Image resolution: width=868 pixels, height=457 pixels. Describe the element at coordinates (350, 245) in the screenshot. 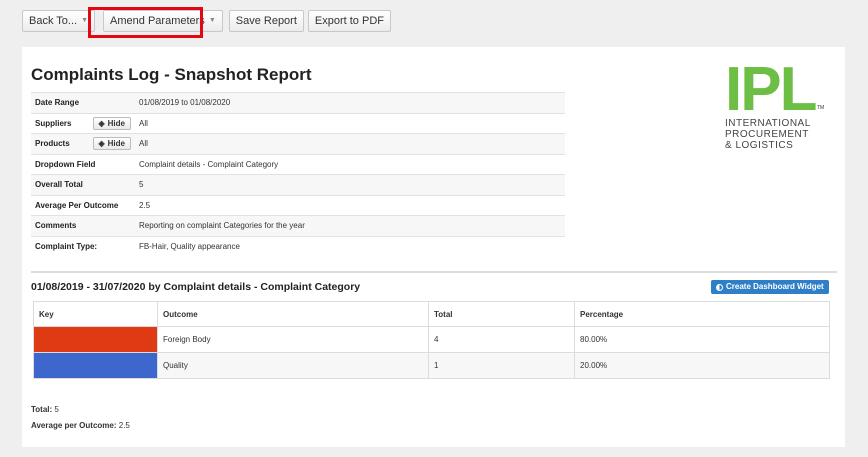

I see `info-value: FB-Hair, Quality appearance` at that location.